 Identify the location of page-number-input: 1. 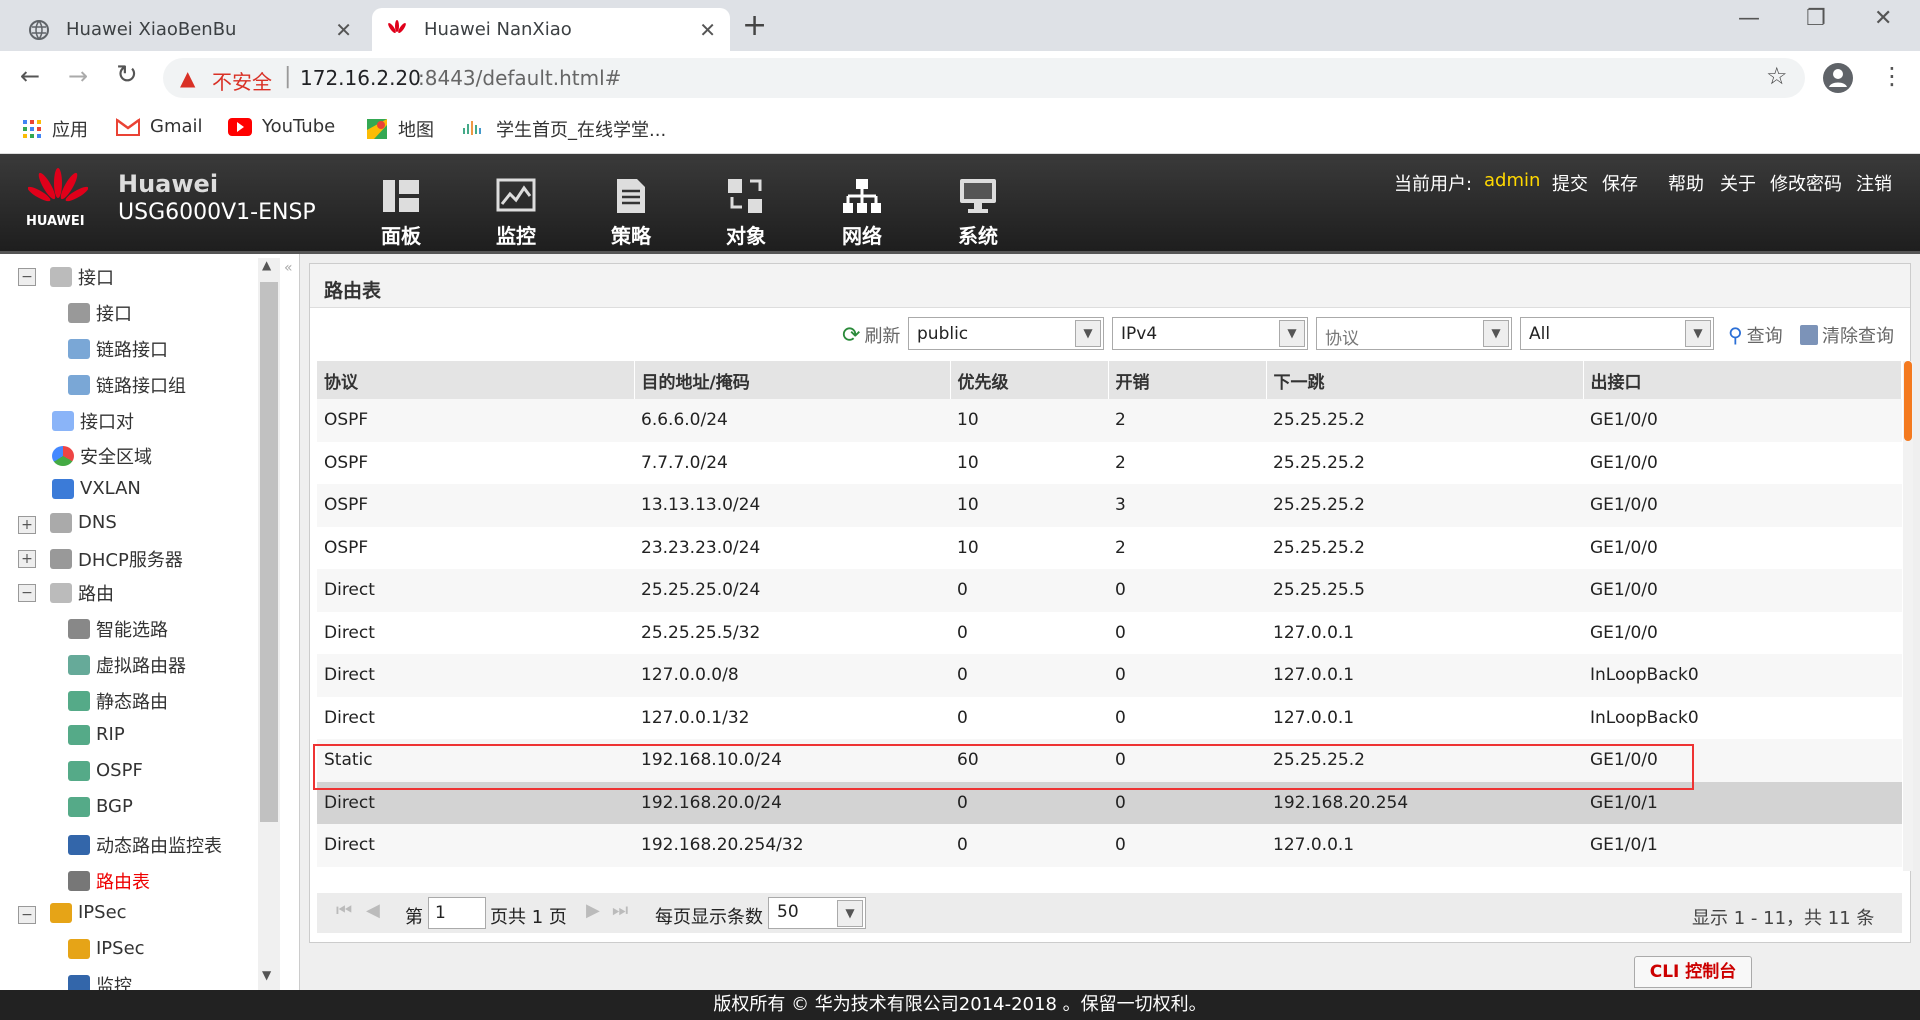
(457, 913).